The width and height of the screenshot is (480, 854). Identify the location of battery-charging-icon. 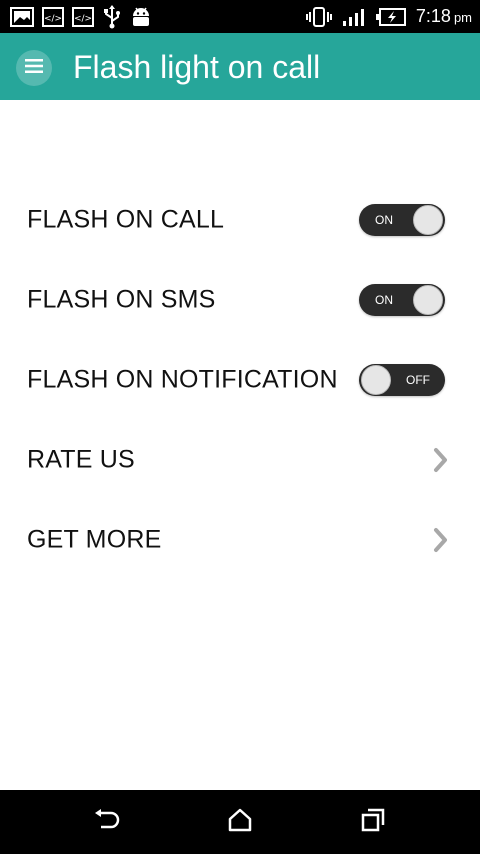
(390, 17).